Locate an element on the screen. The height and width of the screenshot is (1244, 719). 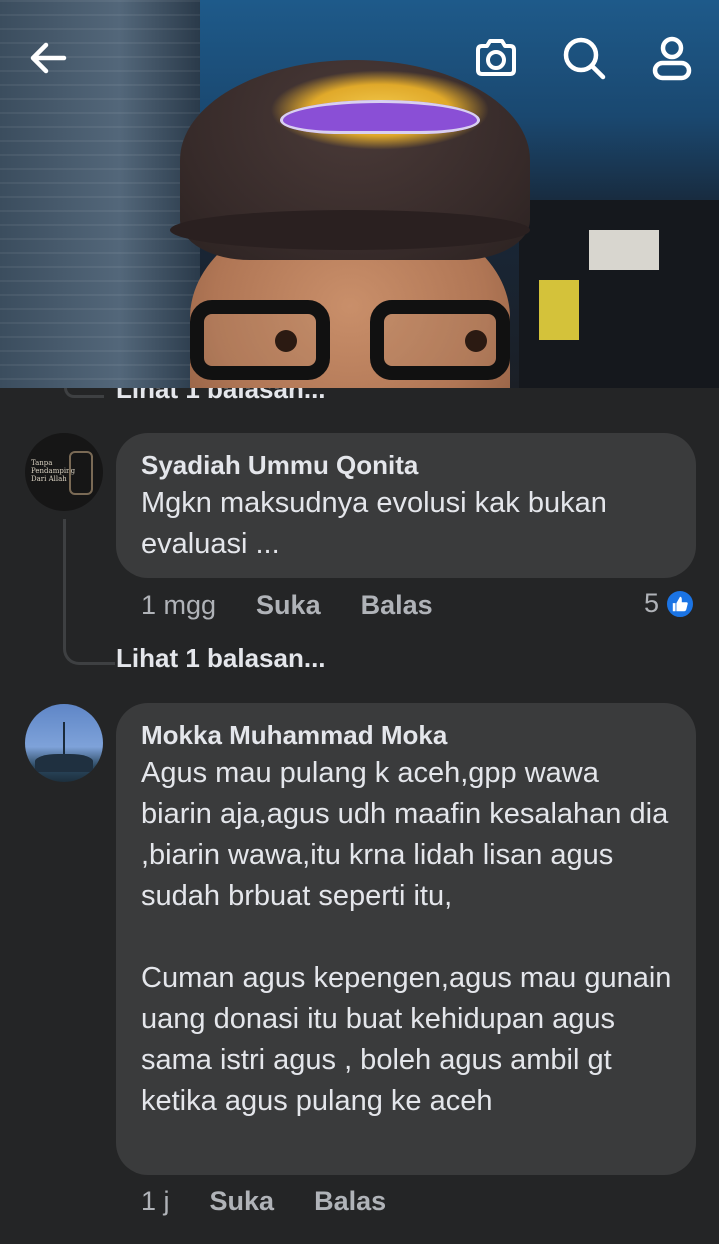
comment-author: Mokka Muhammad Moka is located at coordinates (406, 735).